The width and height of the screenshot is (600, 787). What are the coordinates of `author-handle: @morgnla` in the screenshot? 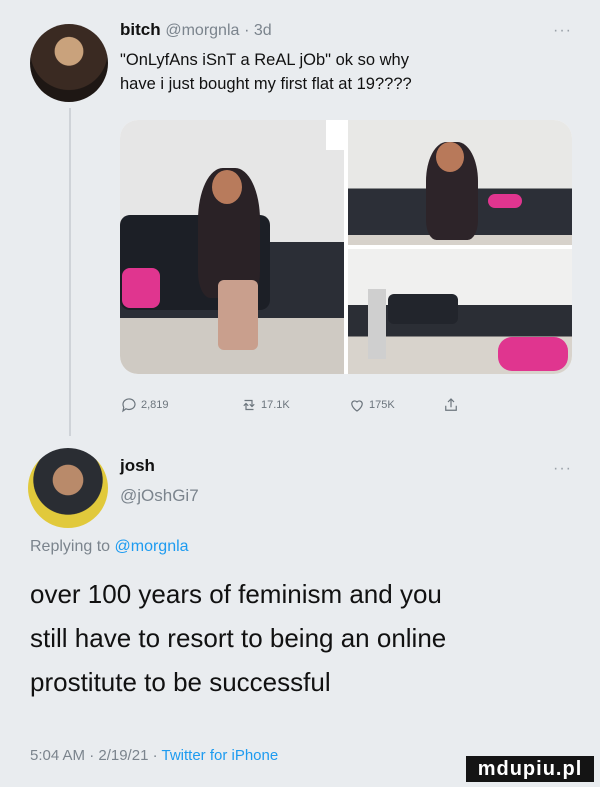 It's located at (202, 30).